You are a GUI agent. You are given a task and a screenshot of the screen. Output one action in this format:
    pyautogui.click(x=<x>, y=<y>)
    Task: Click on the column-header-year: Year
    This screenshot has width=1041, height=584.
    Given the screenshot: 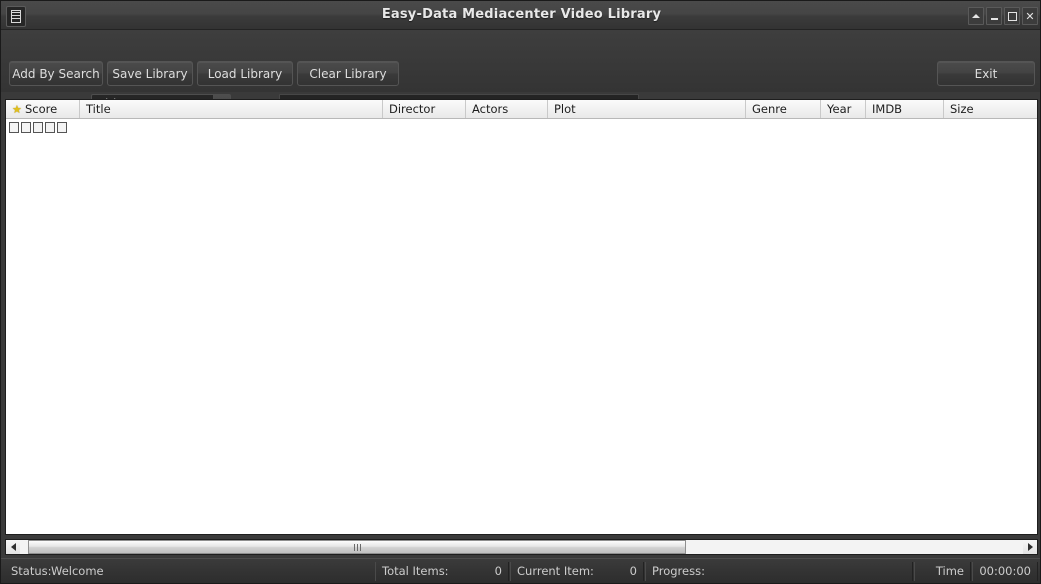 What is the action you would take?
    pyautogui.click(x=843, y=109)
    